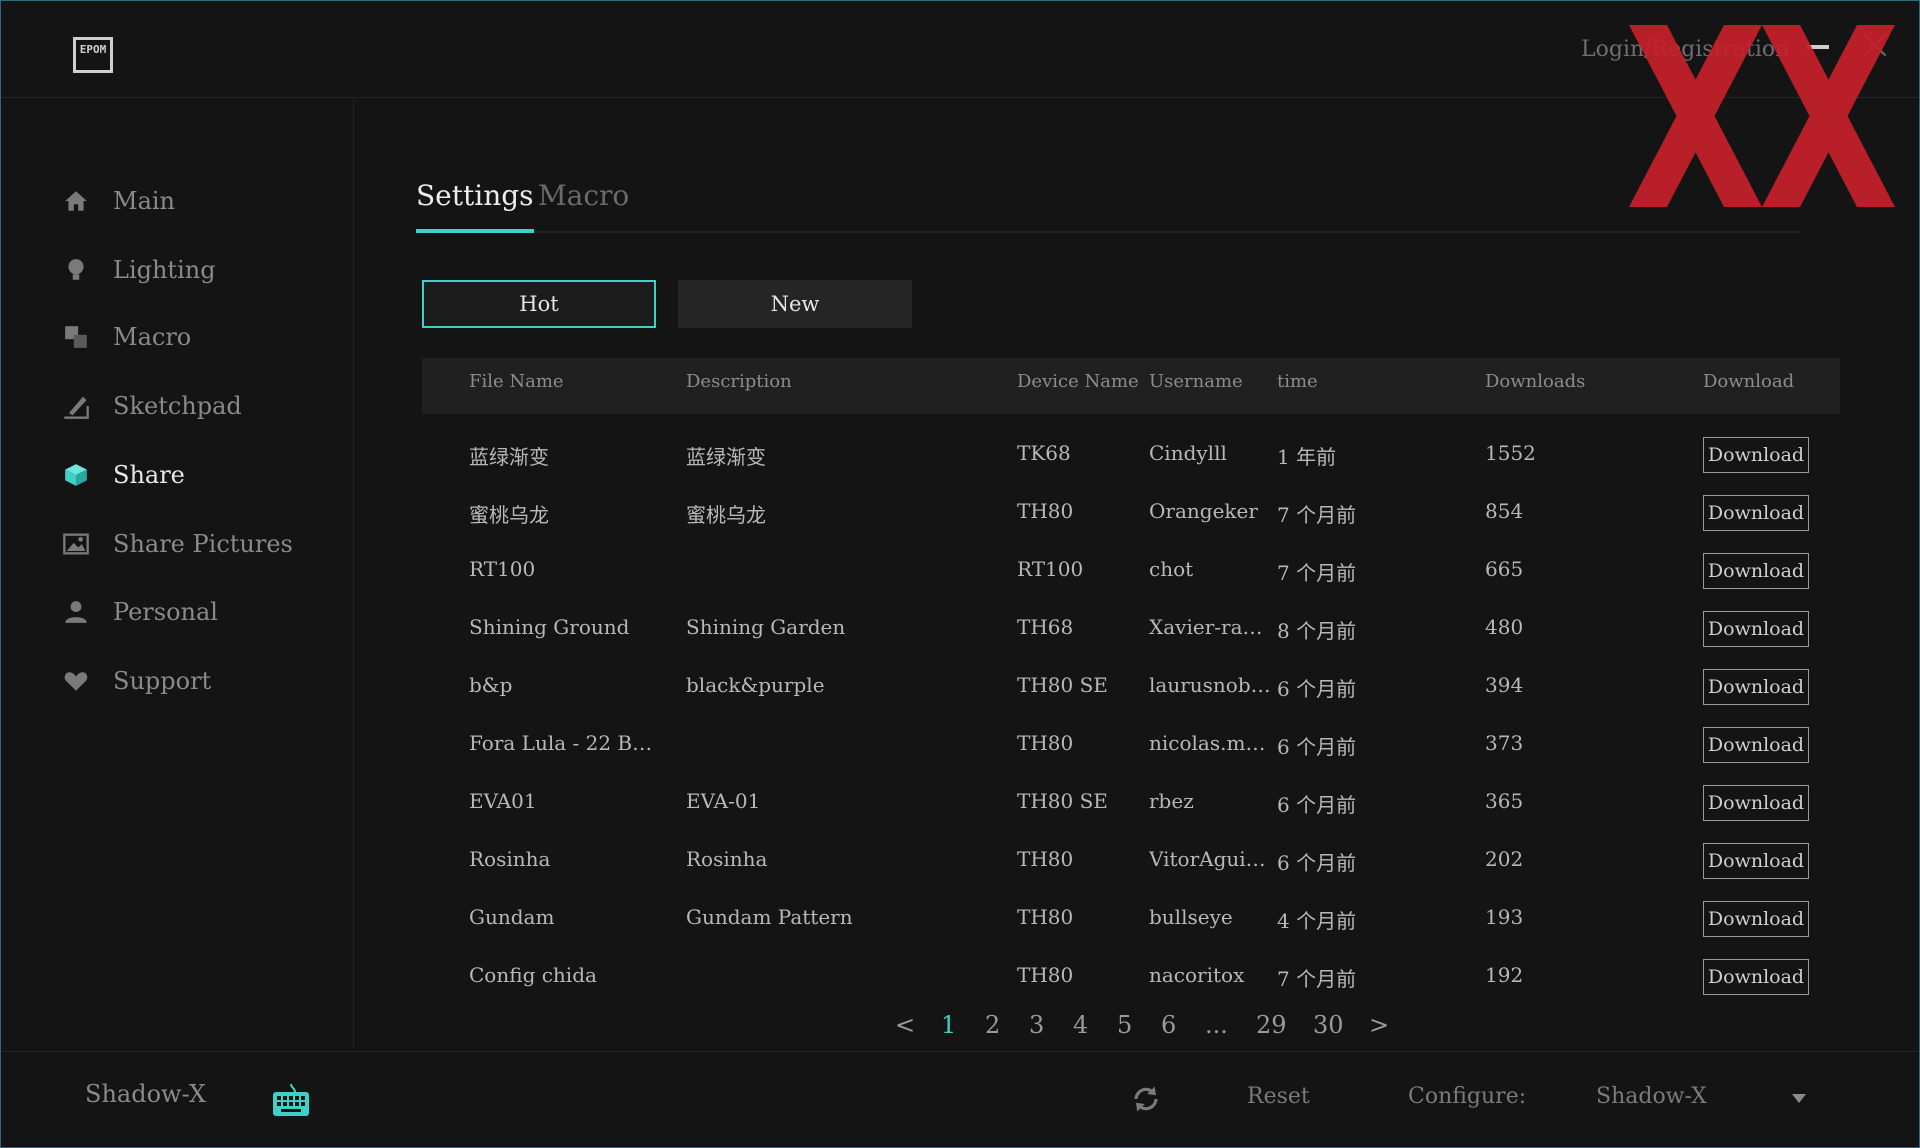 The height and width of the screenshot is (1148, 1920). Describe the element at coordinates (1504, 917) in the screenshot. I see `downloads-count-cell: 193` at that location.